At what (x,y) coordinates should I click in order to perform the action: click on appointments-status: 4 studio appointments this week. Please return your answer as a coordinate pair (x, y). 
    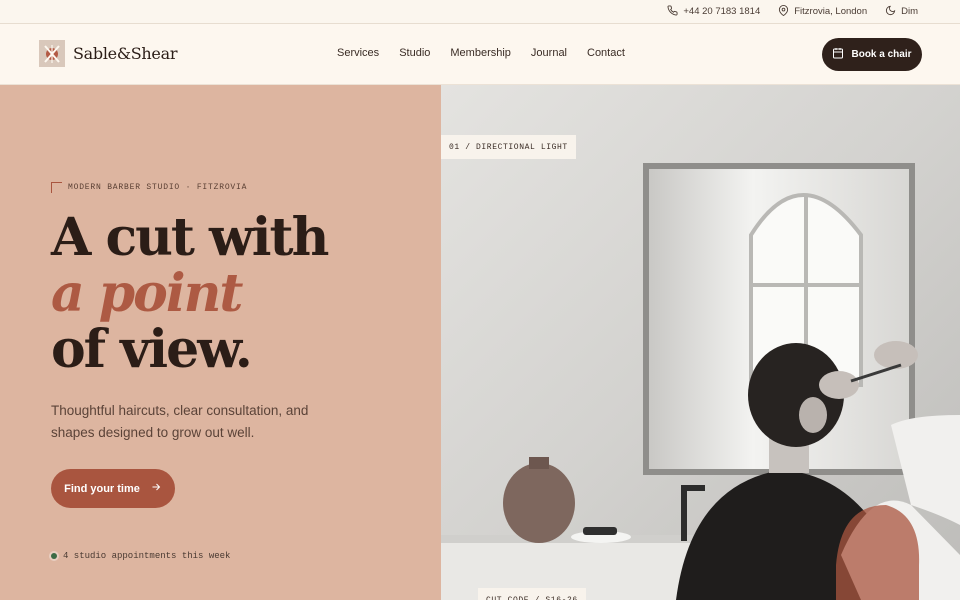
    Looking at the image, I should click on (140, 556).